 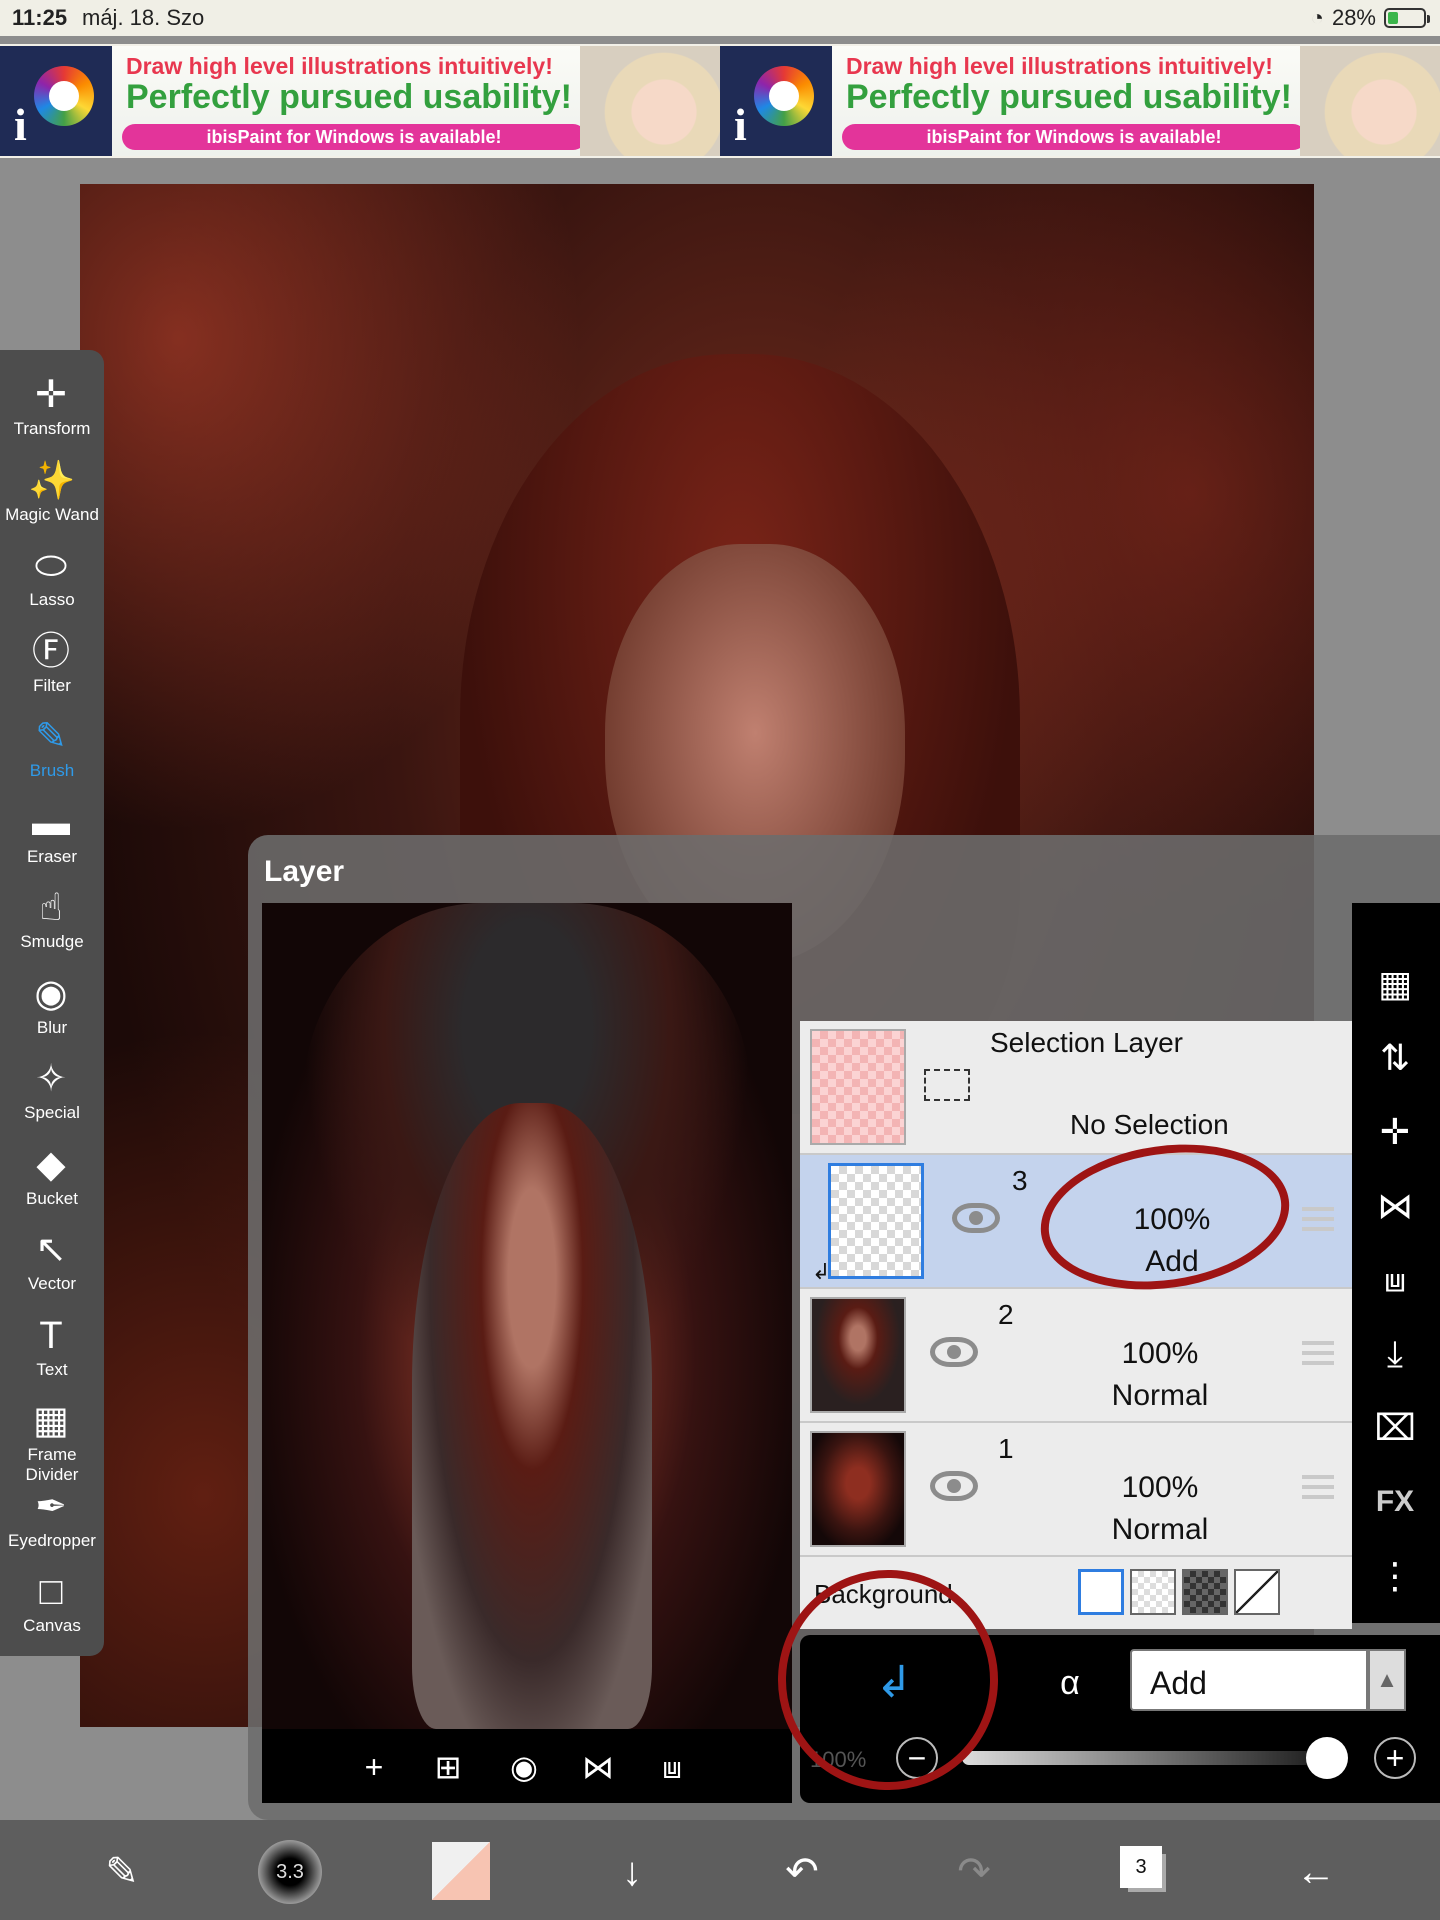 What do you see at coordinates (52, 1540) in the screenshot?
I see `tool-label: Eyedropper` at bounding box center [52, 1540].